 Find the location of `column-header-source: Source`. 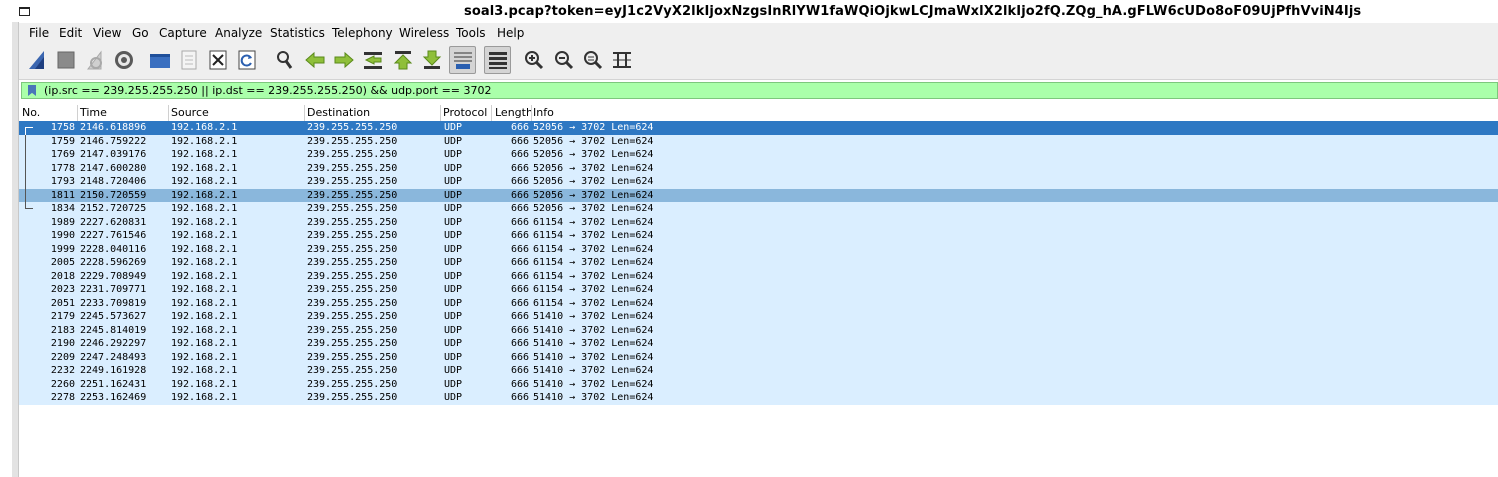

column-header-source: Source is located at coordinates (190, 112).